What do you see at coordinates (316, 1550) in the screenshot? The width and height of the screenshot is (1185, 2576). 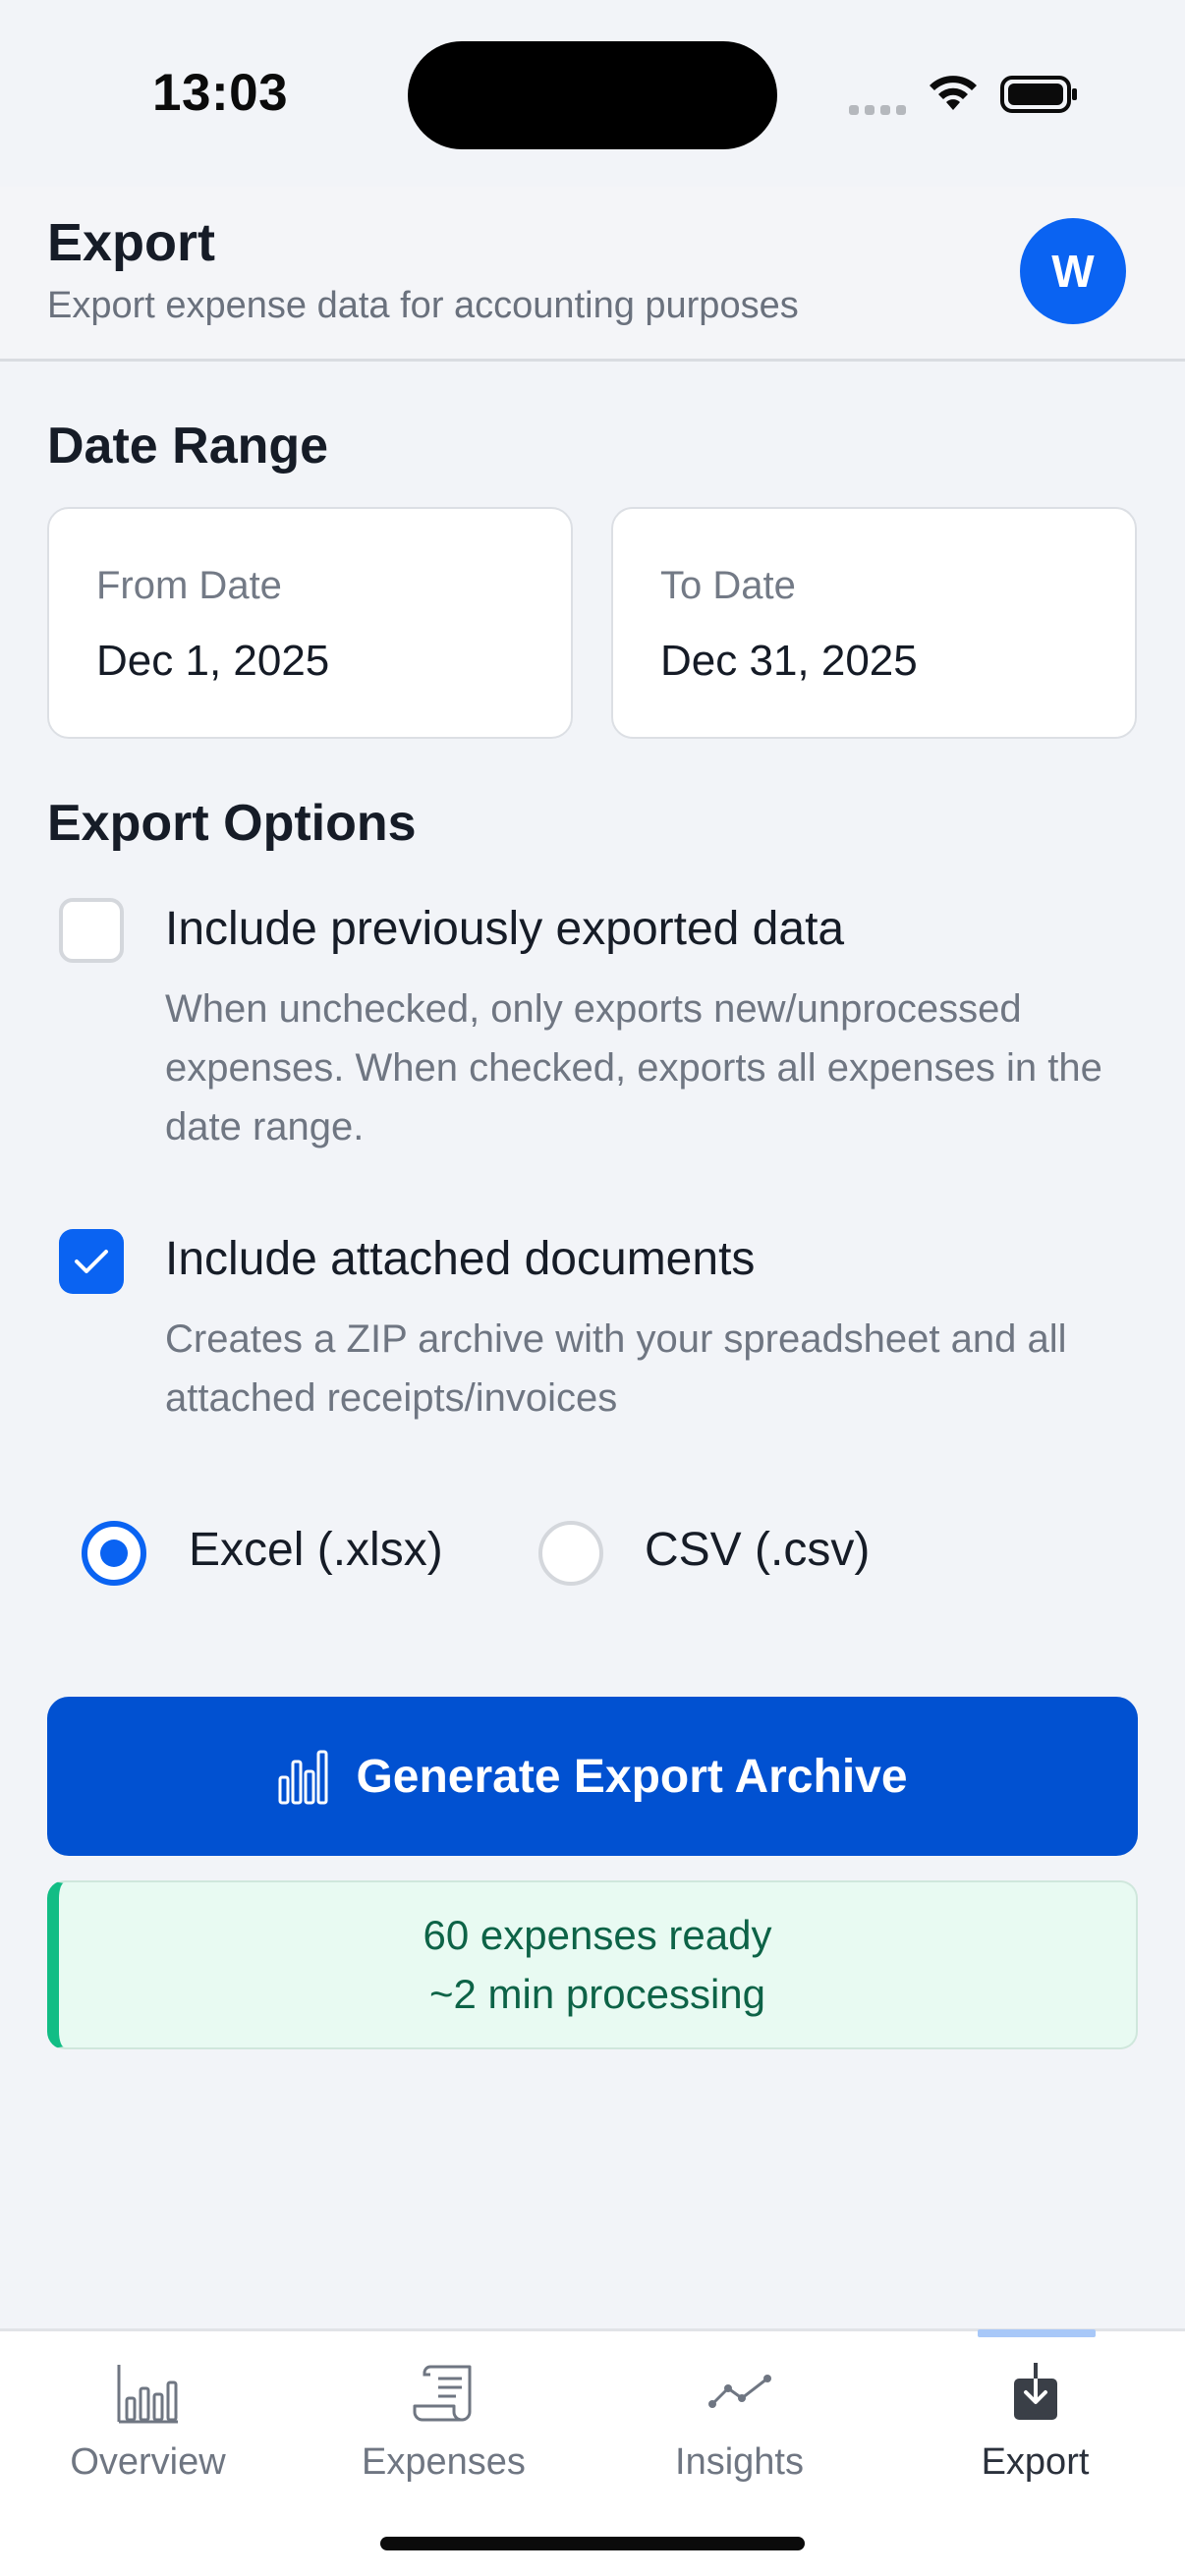 I see `format-excel-label: Excel (.xlsx)` at bounding box center [316, 1550].